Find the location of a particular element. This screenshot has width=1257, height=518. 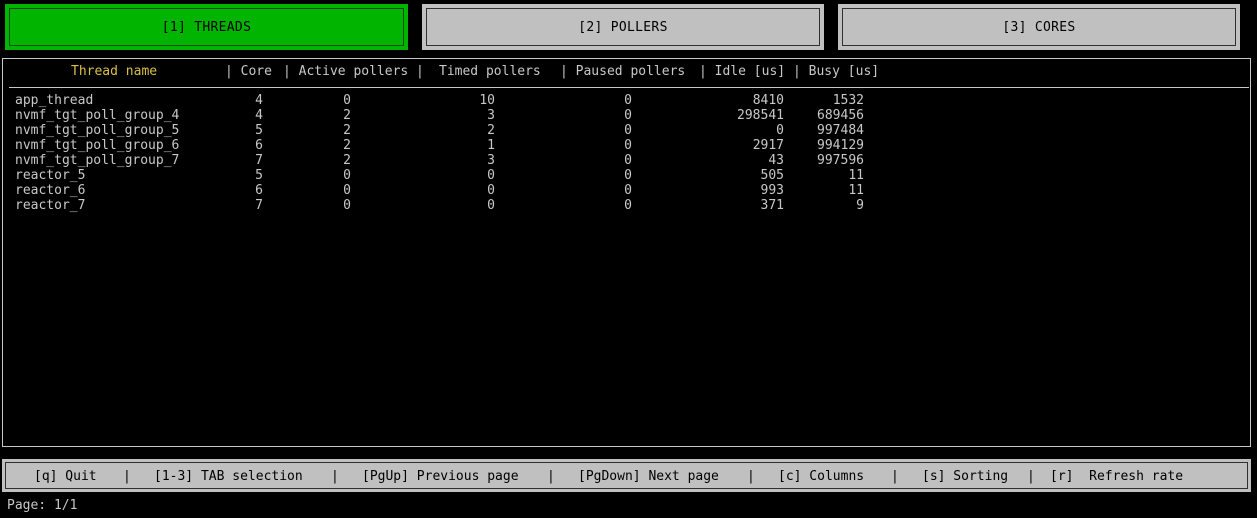

col-header-core: | Core is located at coordinates (248, 71).